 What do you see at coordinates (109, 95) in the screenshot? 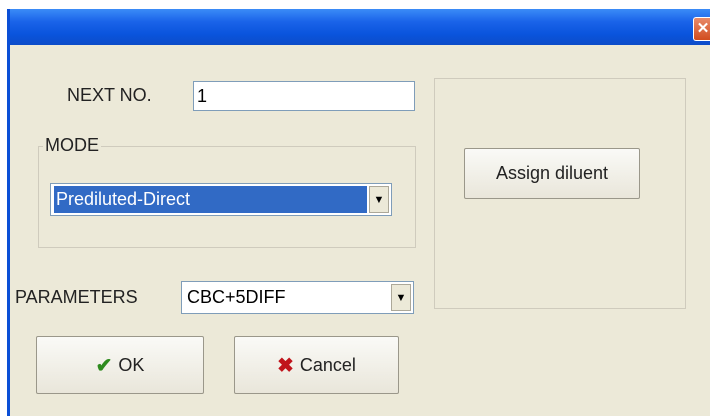
I see `next-no-label: NEXT NO.` at bounding box center [109, 95].